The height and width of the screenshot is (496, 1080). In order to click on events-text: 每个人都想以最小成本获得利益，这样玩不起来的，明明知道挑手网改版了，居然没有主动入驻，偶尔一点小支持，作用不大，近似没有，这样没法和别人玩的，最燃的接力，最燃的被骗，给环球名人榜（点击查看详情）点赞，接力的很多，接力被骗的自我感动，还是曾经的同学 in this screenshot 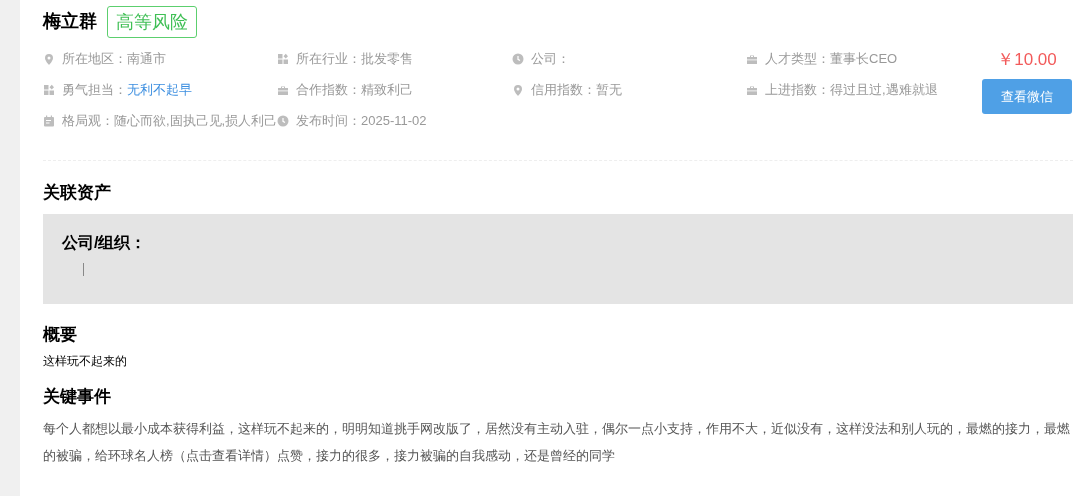, I will do `click(557, 443)`.